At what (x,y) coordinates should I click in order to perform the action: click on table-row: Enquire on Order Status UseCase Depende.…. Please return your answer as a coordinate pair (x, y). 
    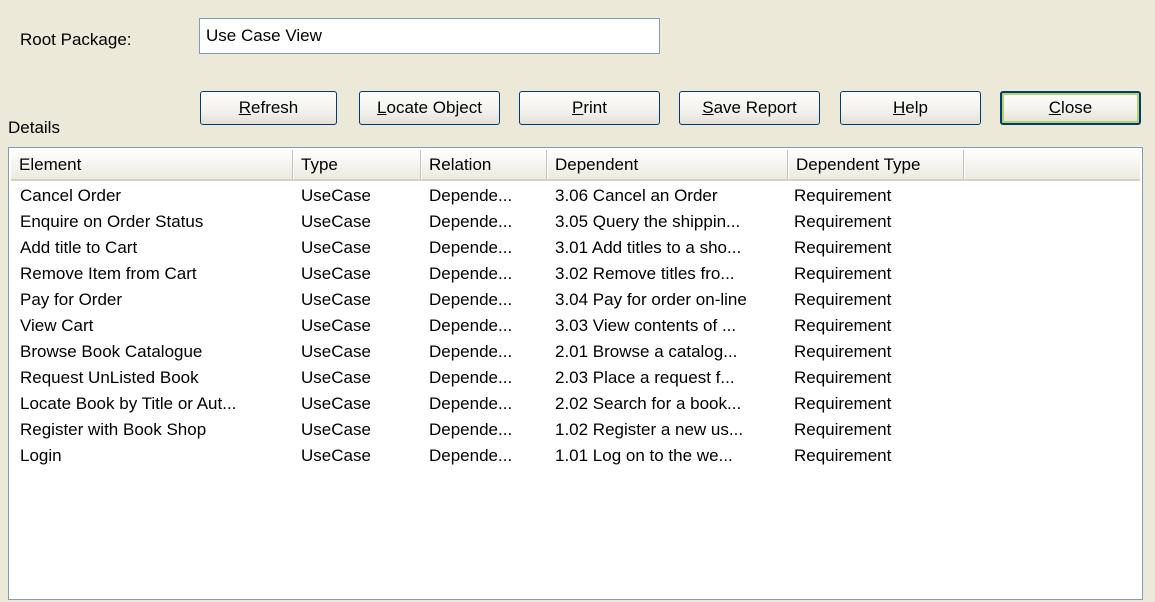
    Looking at the image, I should click on (575, 222).